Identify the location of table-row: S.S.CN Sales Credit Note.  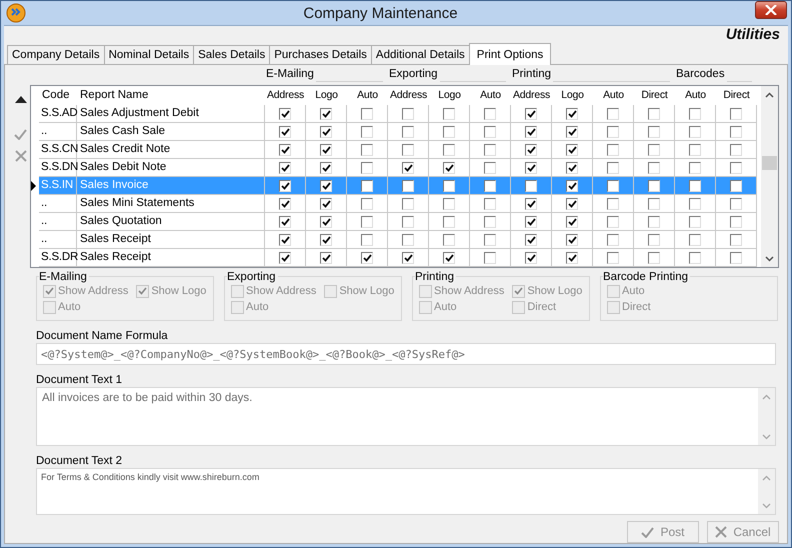
(394, 150).